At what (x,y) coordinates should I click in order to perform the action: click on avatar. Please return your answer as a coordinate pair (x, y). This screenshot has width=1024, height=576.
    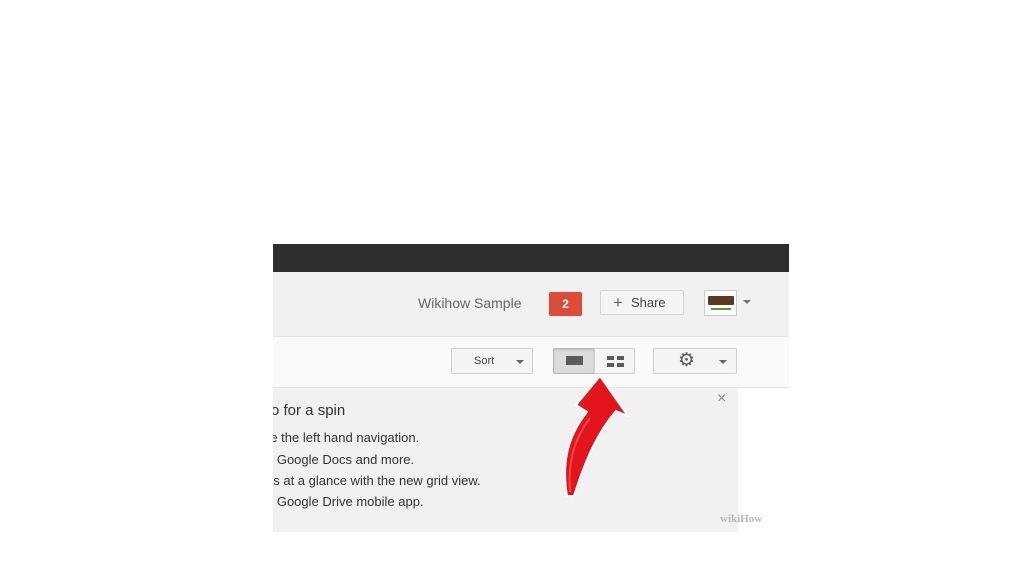
    Looking at the image, I should click on (720, 303).